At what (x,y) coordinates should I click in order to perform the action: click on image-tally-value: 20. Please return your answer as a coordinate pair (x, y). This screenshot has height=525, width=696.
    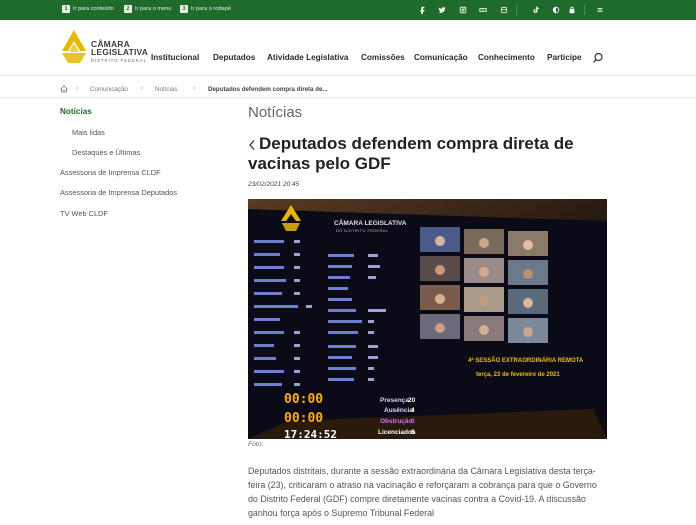
    Looking at the image, I should click on (412, 400).